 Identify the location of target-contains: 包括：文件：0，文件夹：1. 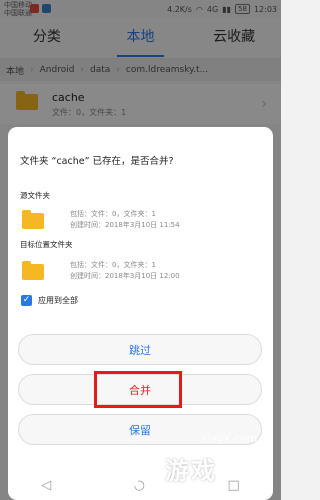
(113, 265).